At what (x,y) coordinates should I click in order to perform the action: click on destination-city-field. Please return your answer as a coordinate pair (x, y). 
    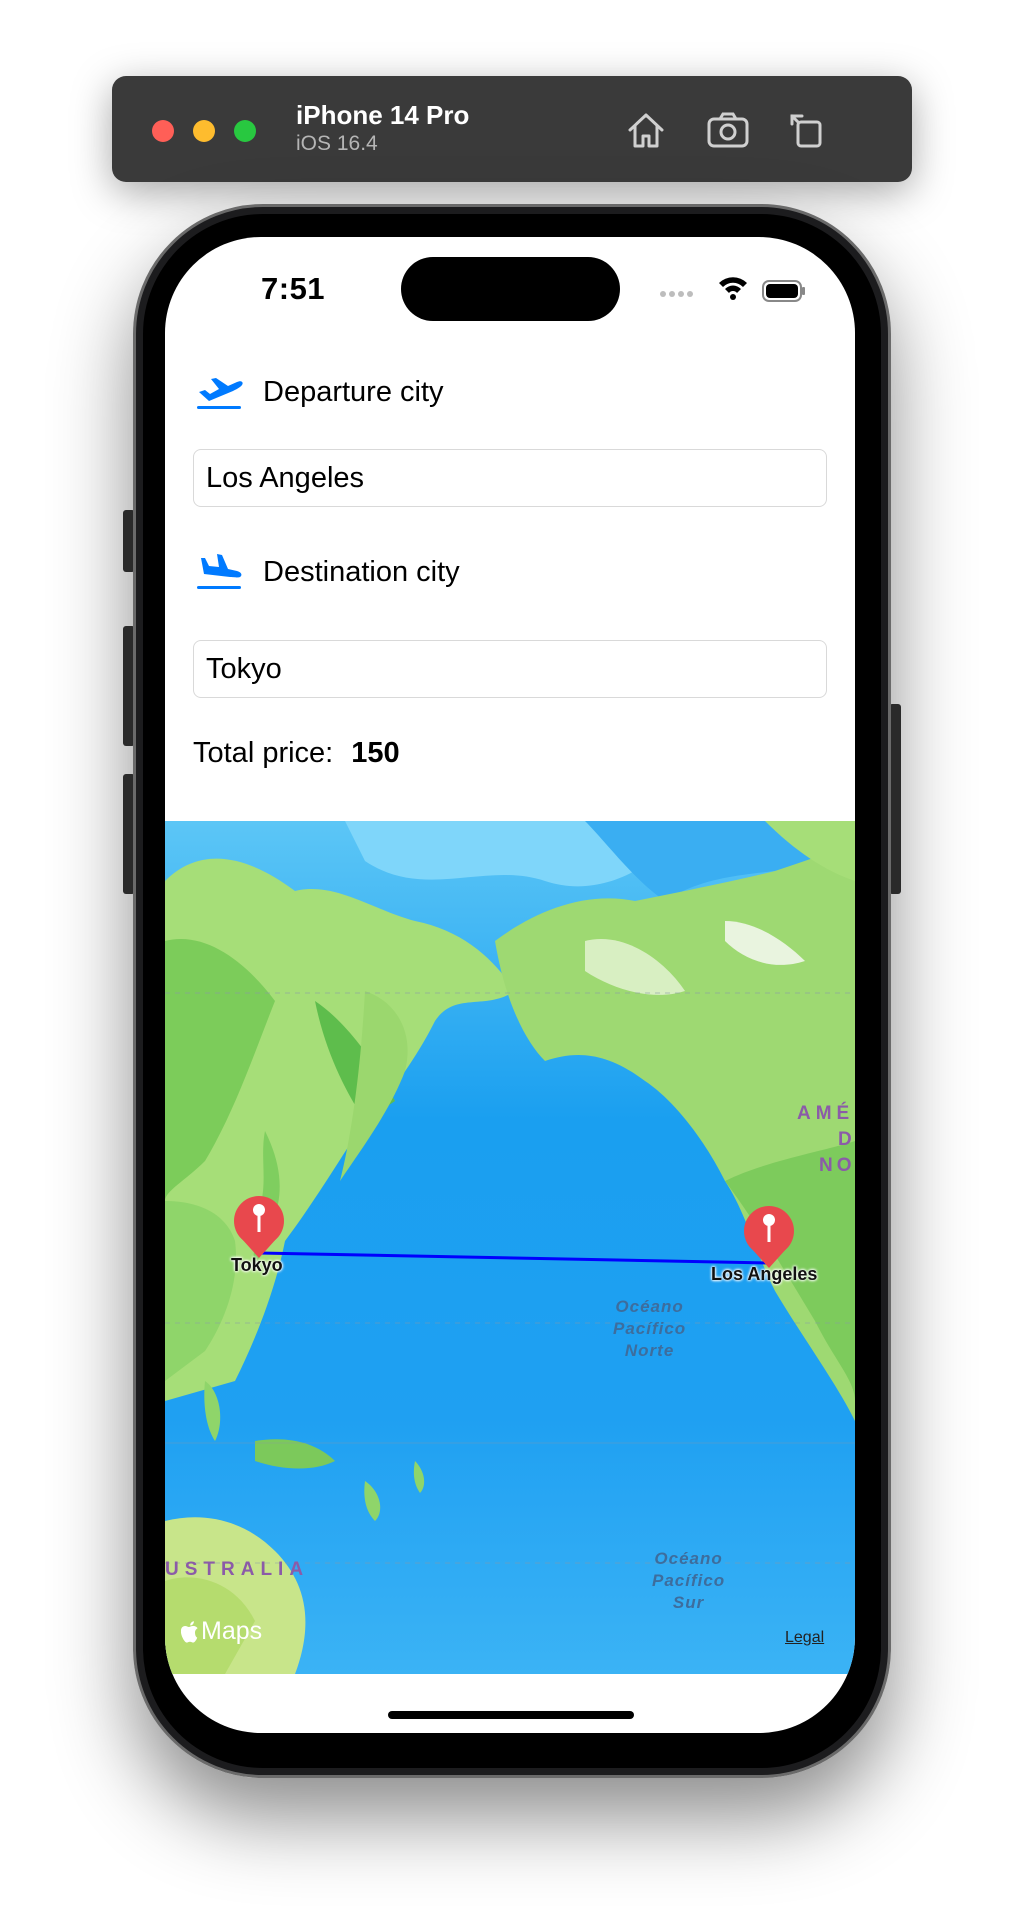
    Looking at the image, I should click on (510, 669).